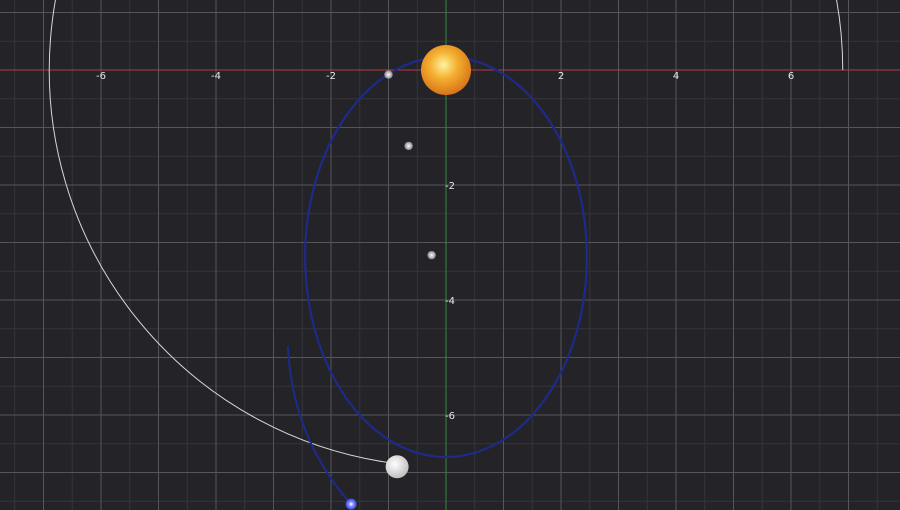 The width and height of the screenshot is (900, 510). Describe the element at coordinates (397, 467) in the screenshot. I see `planet-icon` at that location.